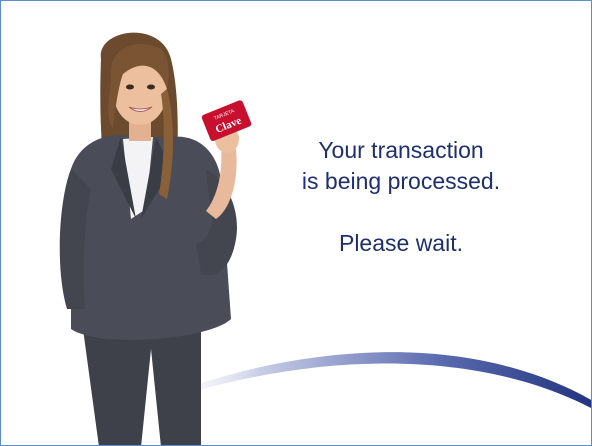 The width and height of the screenshot is (592, 446). I want to click on please-wait-text: Please wait., so click(400, 243).